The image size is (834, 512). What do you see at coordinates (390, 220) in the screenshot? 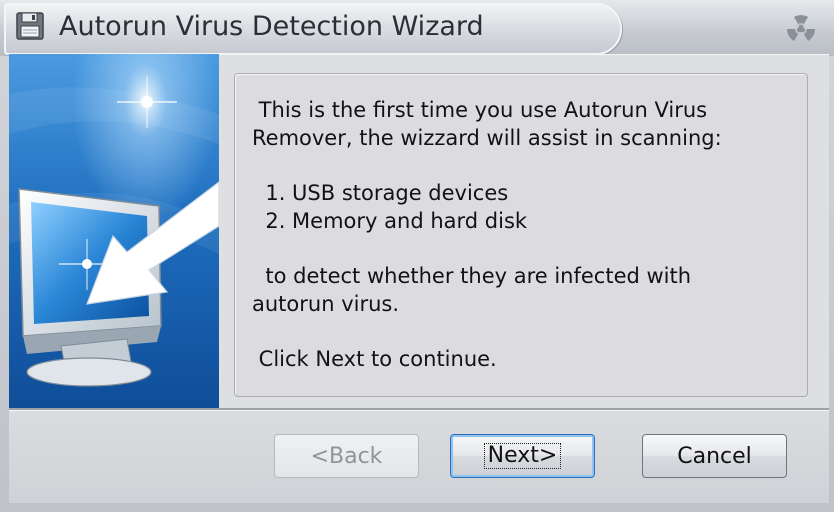
I see `list-item-memory: 2. Memory and hard disk` at bounding box center [390, 220].